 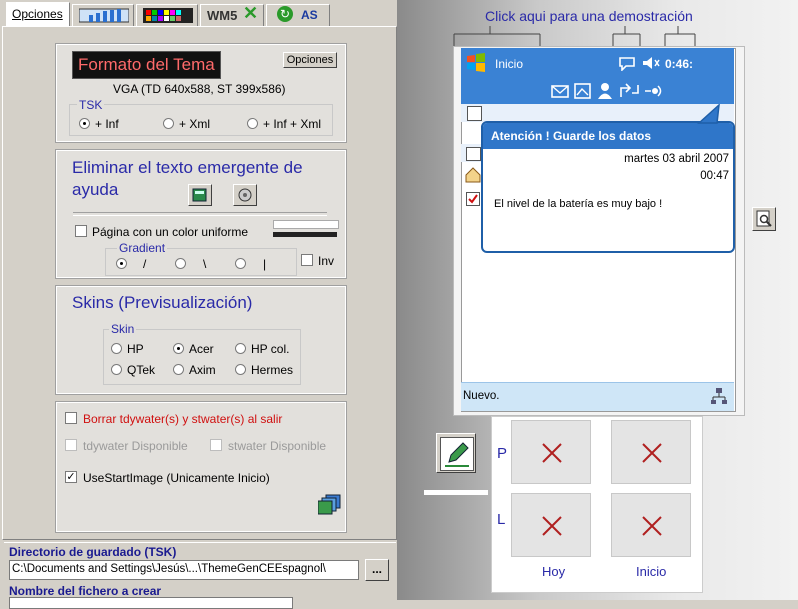 I want to click on speaker-icon, so click(x=651, y=63).